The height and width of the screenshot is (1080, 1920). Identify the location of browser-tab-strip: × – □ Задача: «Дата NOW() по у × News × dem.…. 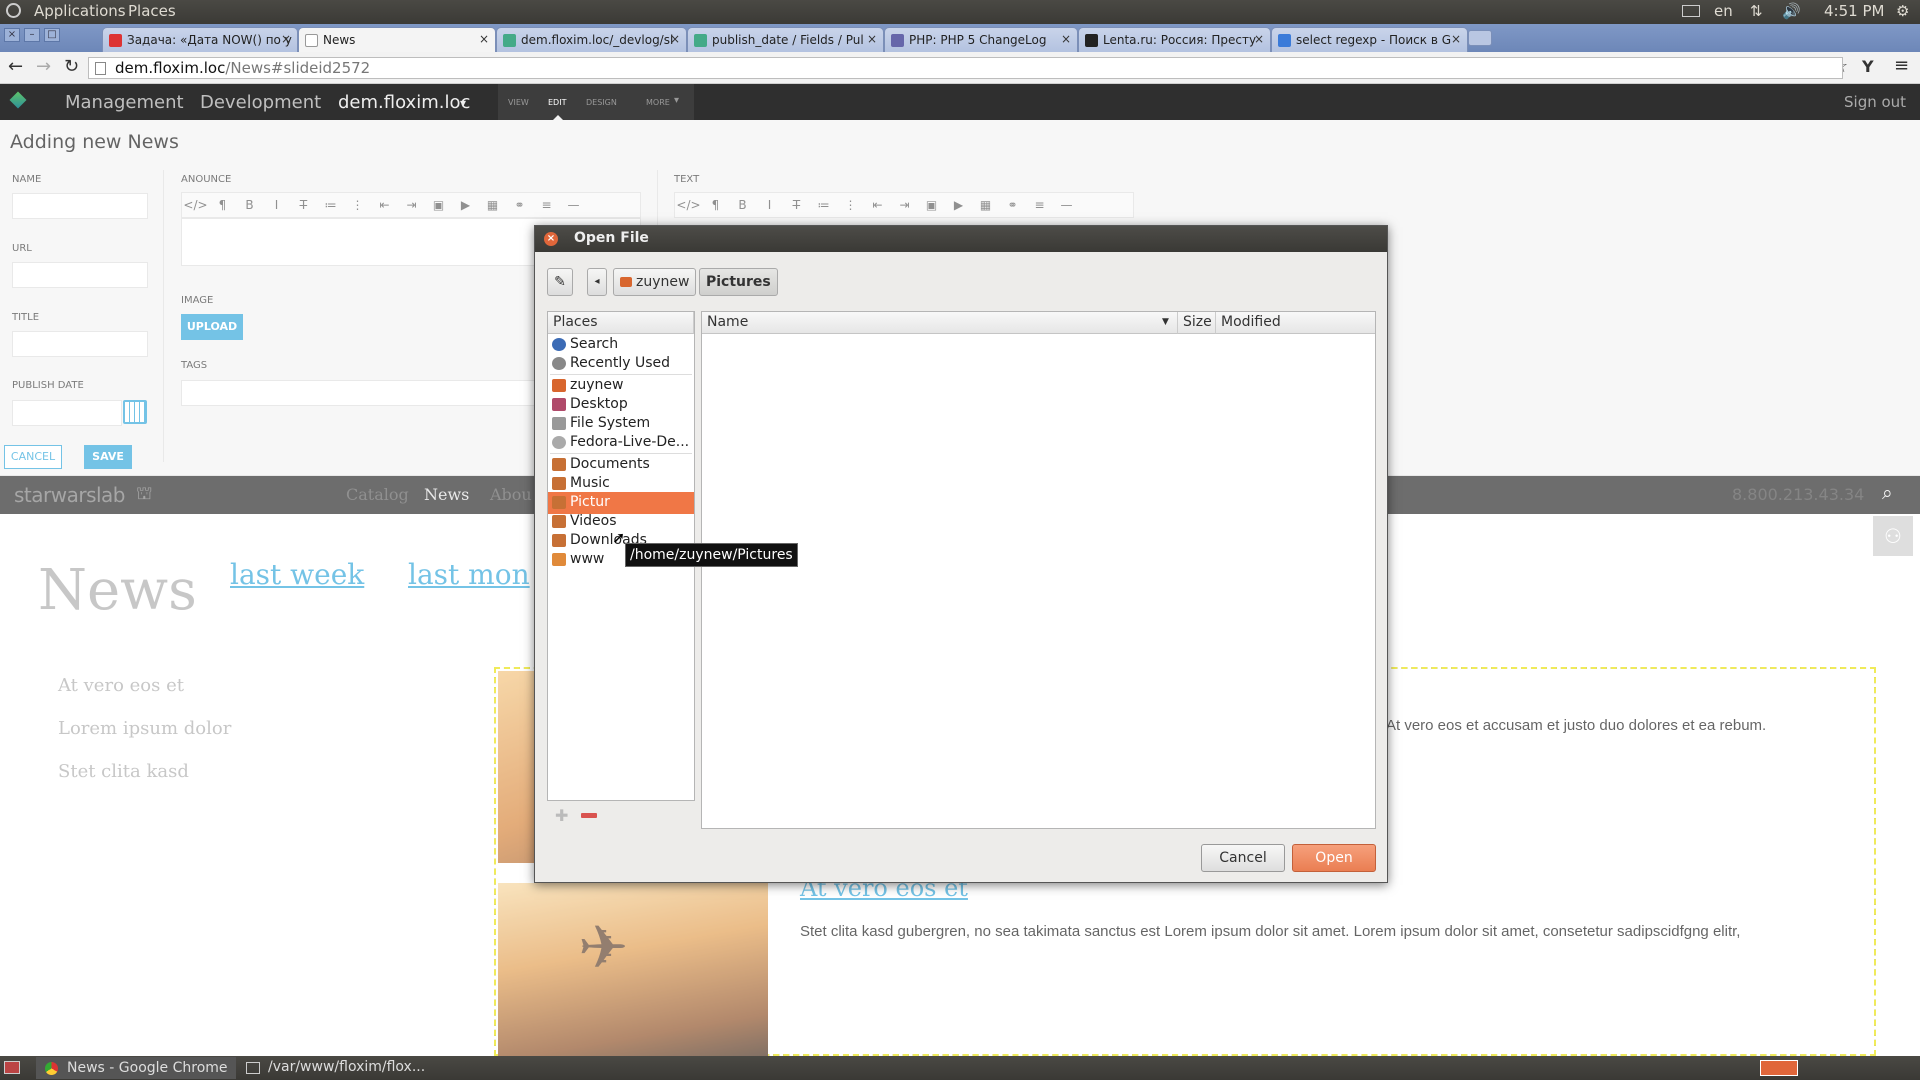
(960, 38).